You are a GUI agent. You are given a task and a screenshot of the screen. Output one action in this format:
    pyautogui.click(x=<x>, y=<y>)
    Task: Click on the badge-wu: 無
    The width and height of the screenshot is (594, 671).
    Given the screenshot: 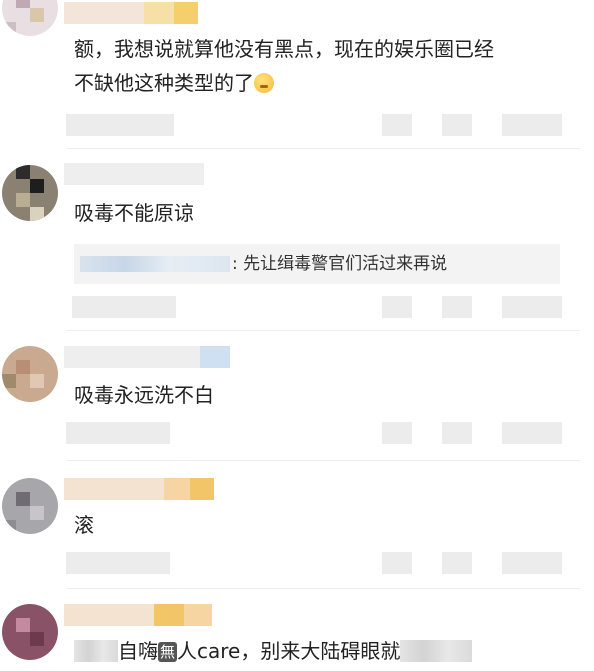 What is the action you would take?
    pyautogui.click(x=168, y=652)
    